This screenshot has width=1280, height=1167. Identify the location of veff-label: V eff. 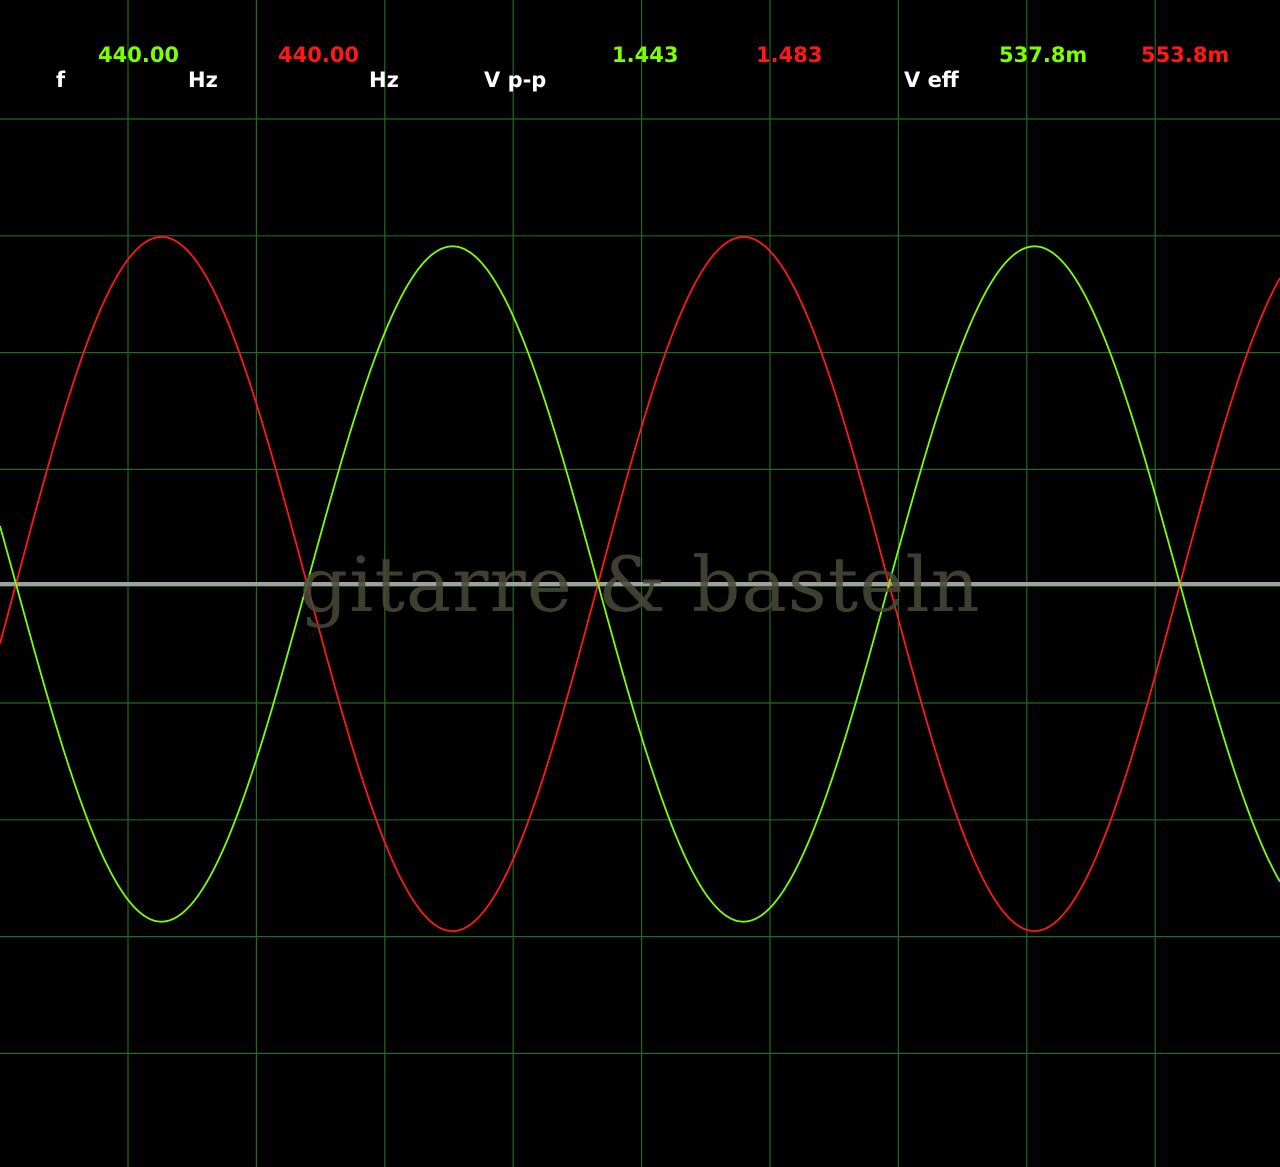
(931, 80).